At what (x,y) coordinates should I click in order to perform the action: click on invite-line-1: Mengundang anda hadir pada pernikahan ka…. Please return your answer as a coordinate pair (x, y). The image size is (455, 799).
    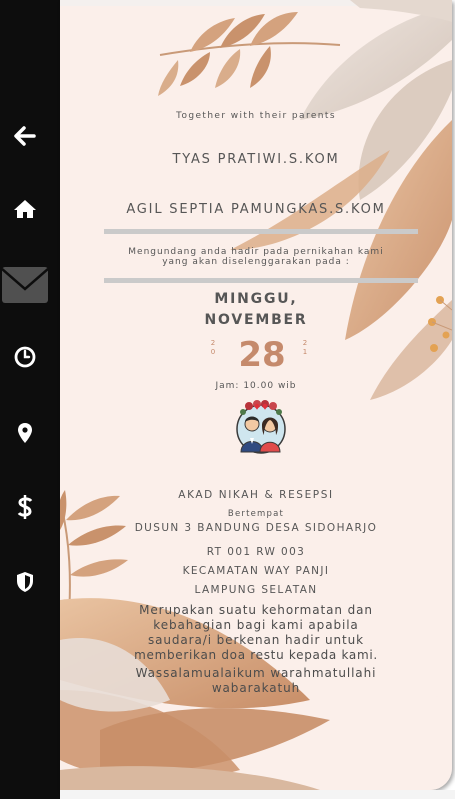
    Looking at the image, I should click on (256, 252).